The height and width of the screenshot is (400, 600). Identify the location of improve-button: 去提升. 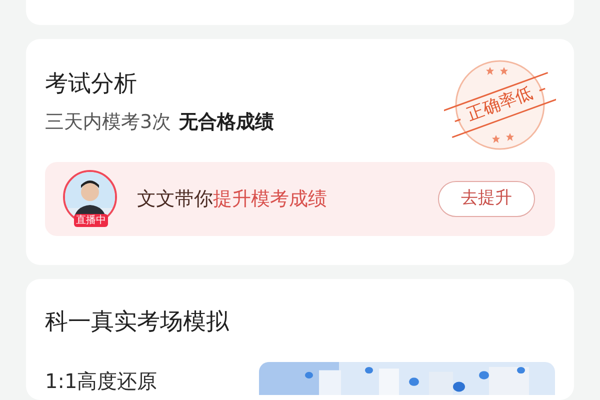
(486, 199).